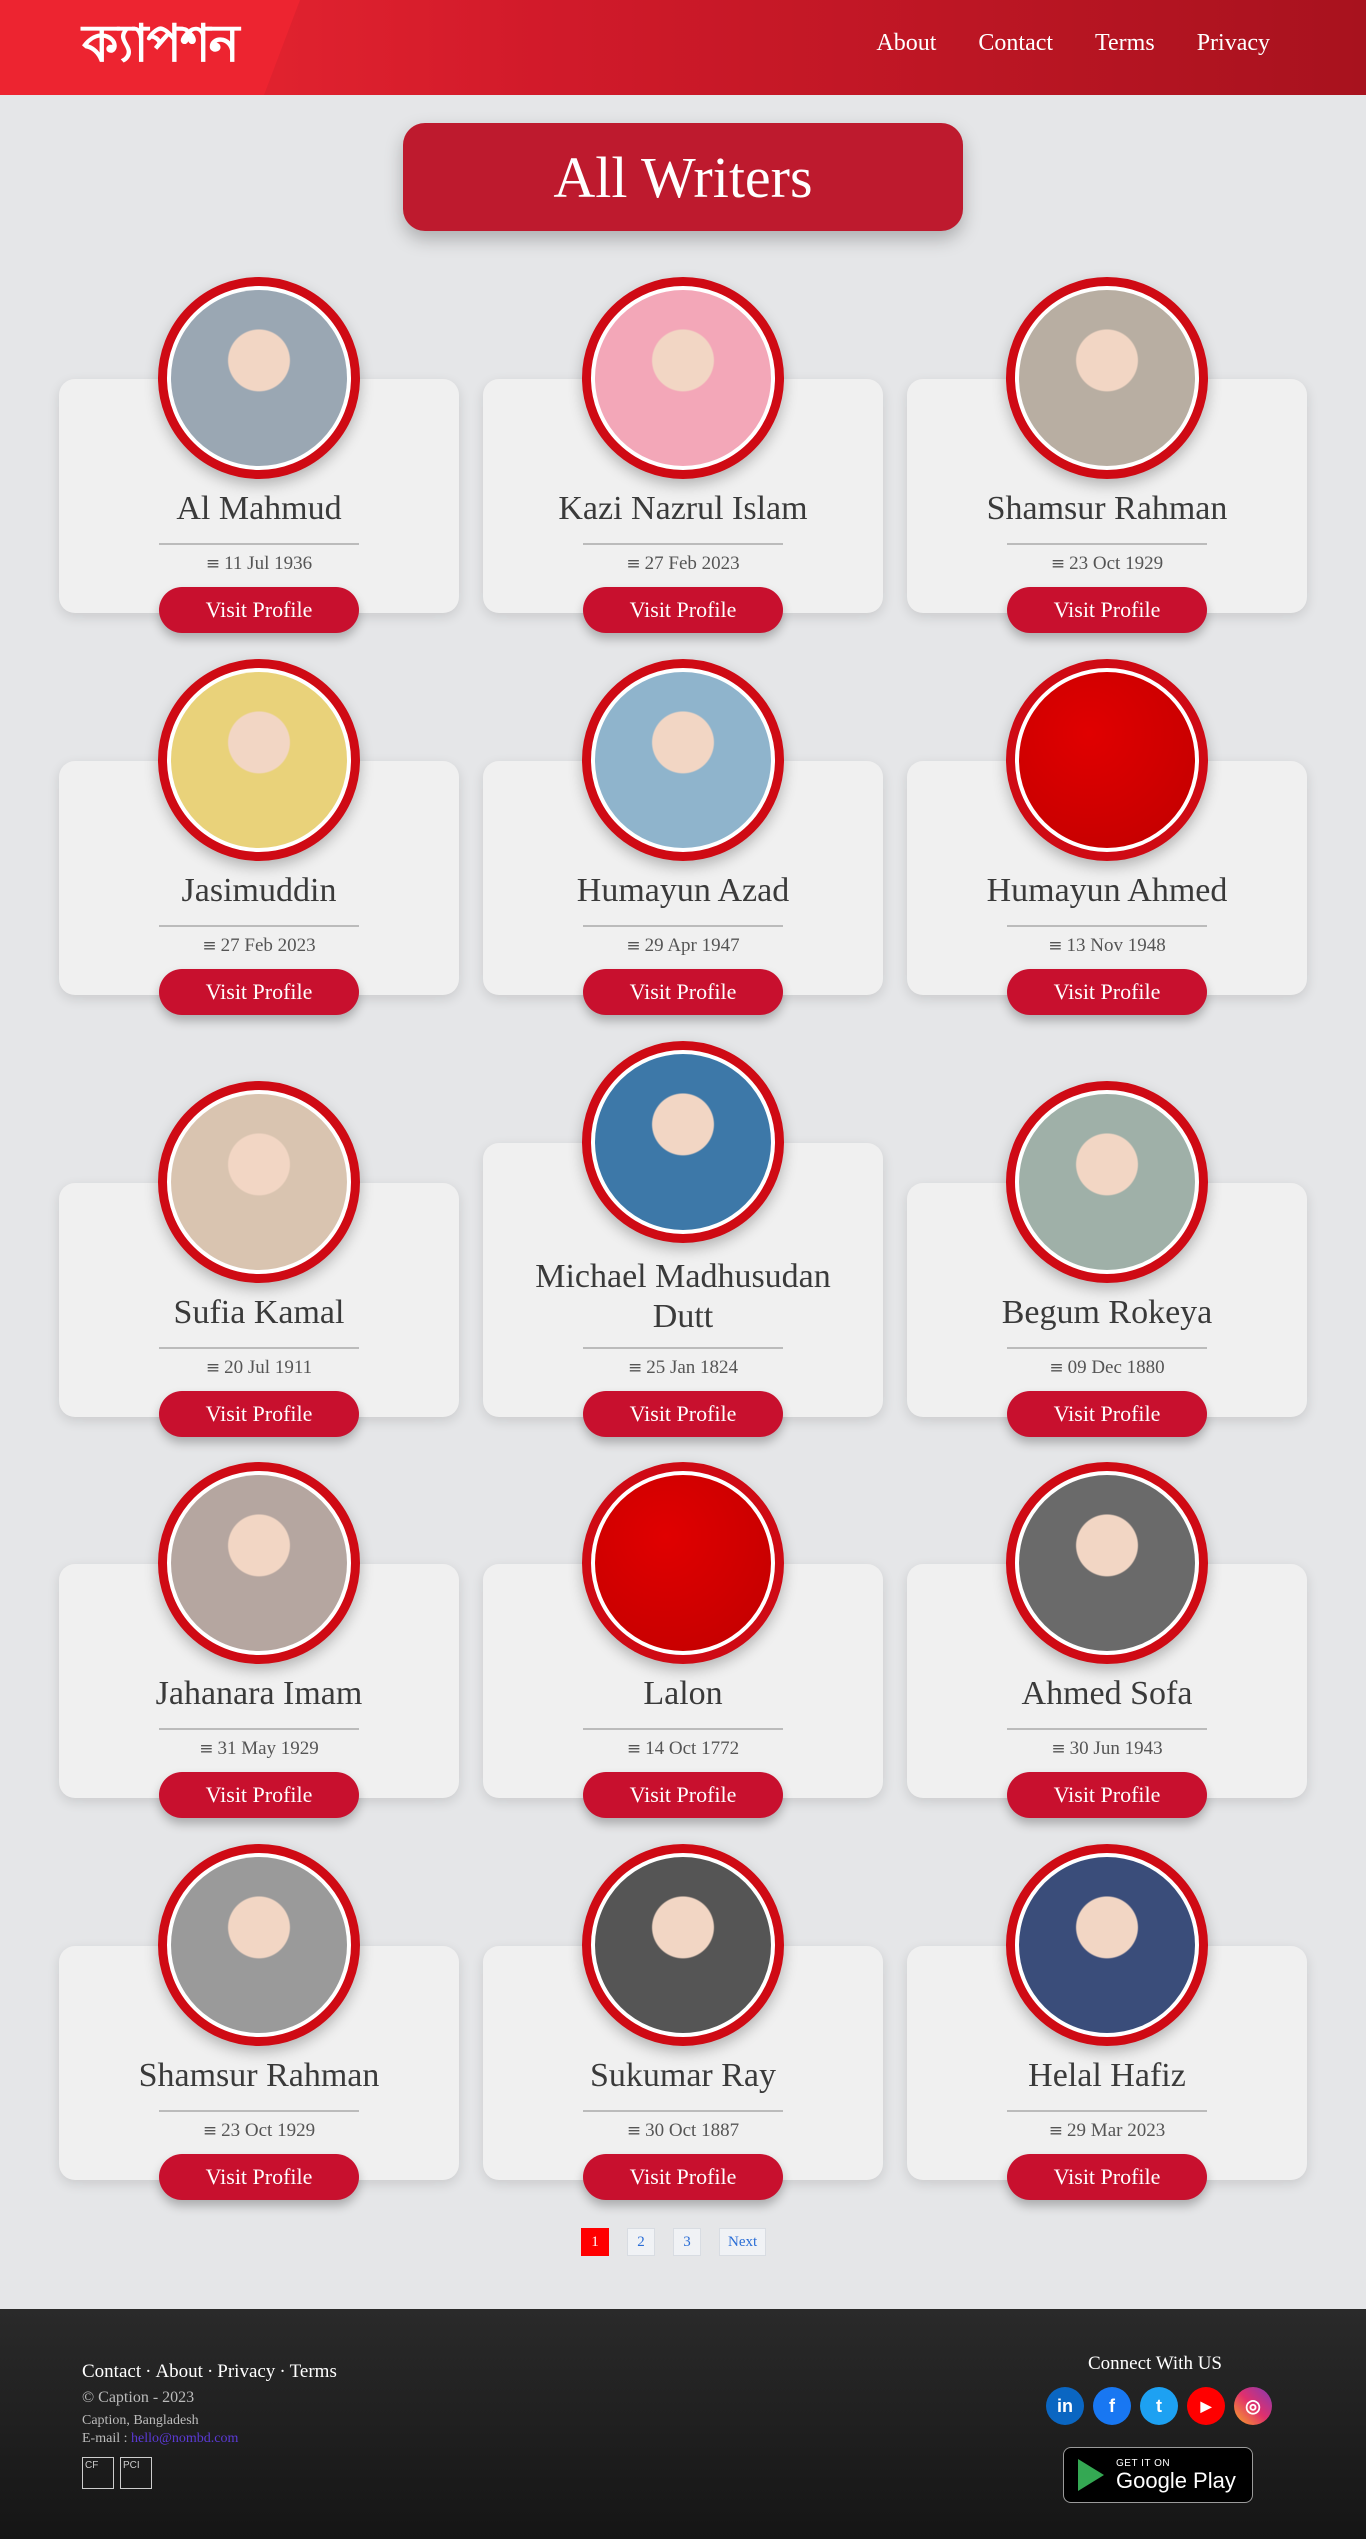  Describe the element at coordinates (268, 1748) in the screenshot. I see `writer-birth-date-text: 31 May 1929` at that location.